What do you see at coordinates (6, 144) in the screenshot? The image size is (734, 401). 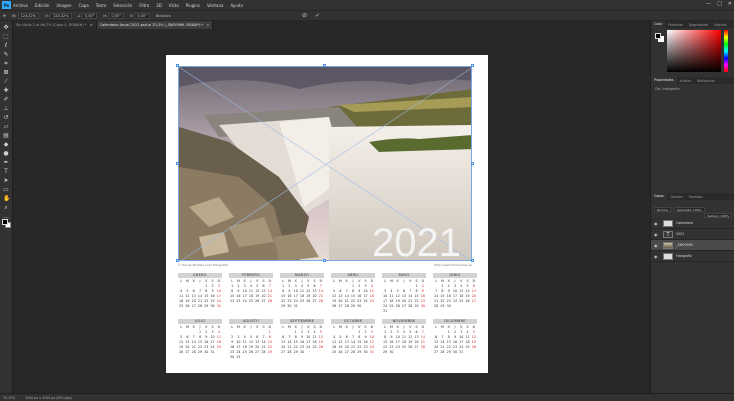 I see `blur-icon: ◆` at bounding box center [6, 144].